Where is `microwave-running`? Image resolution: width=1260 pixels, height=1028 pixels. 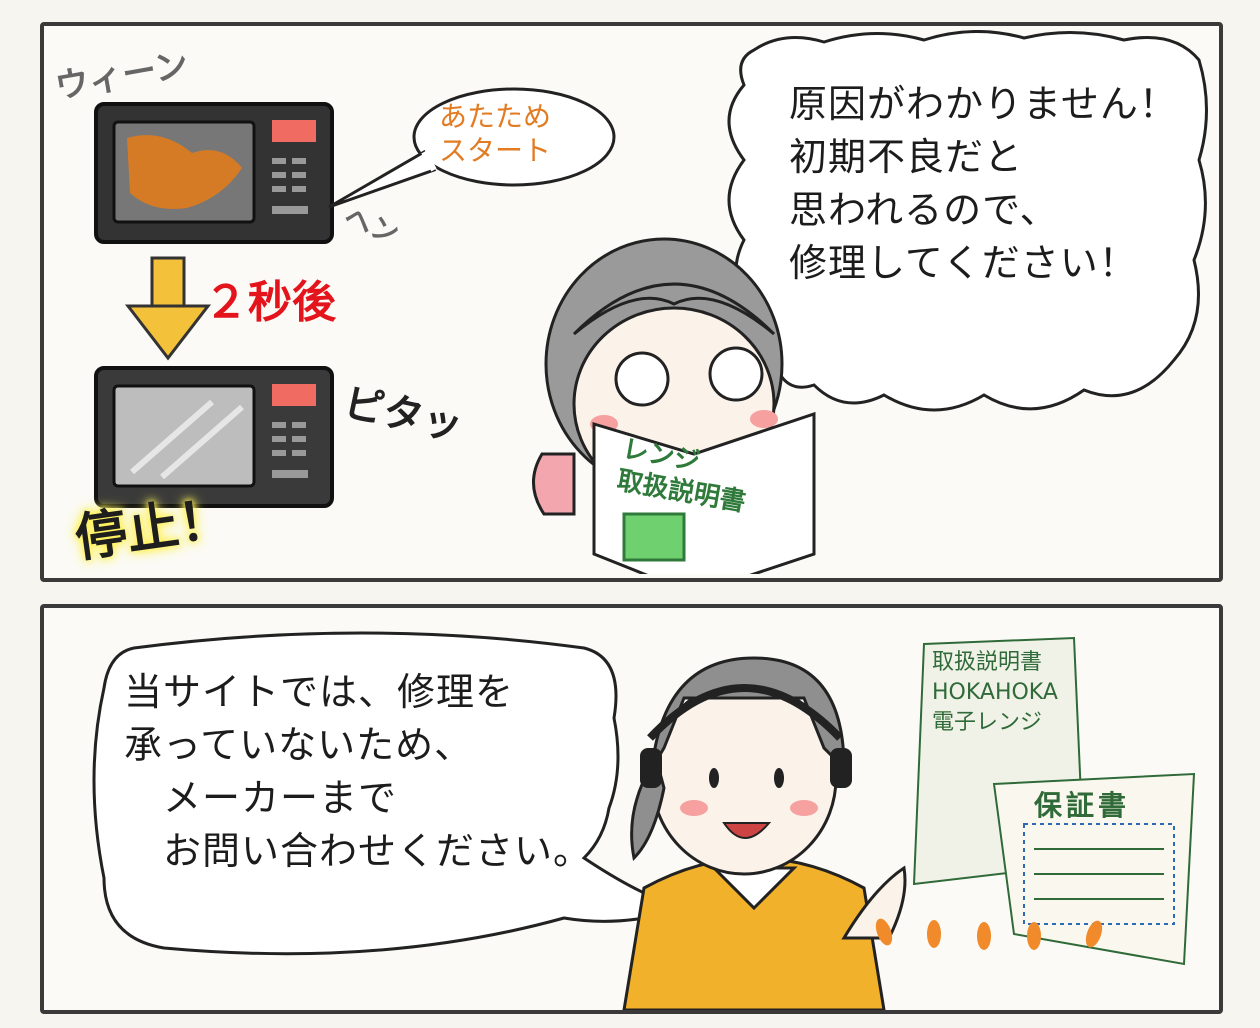 microwave-running is located at coordinates (214, 173).